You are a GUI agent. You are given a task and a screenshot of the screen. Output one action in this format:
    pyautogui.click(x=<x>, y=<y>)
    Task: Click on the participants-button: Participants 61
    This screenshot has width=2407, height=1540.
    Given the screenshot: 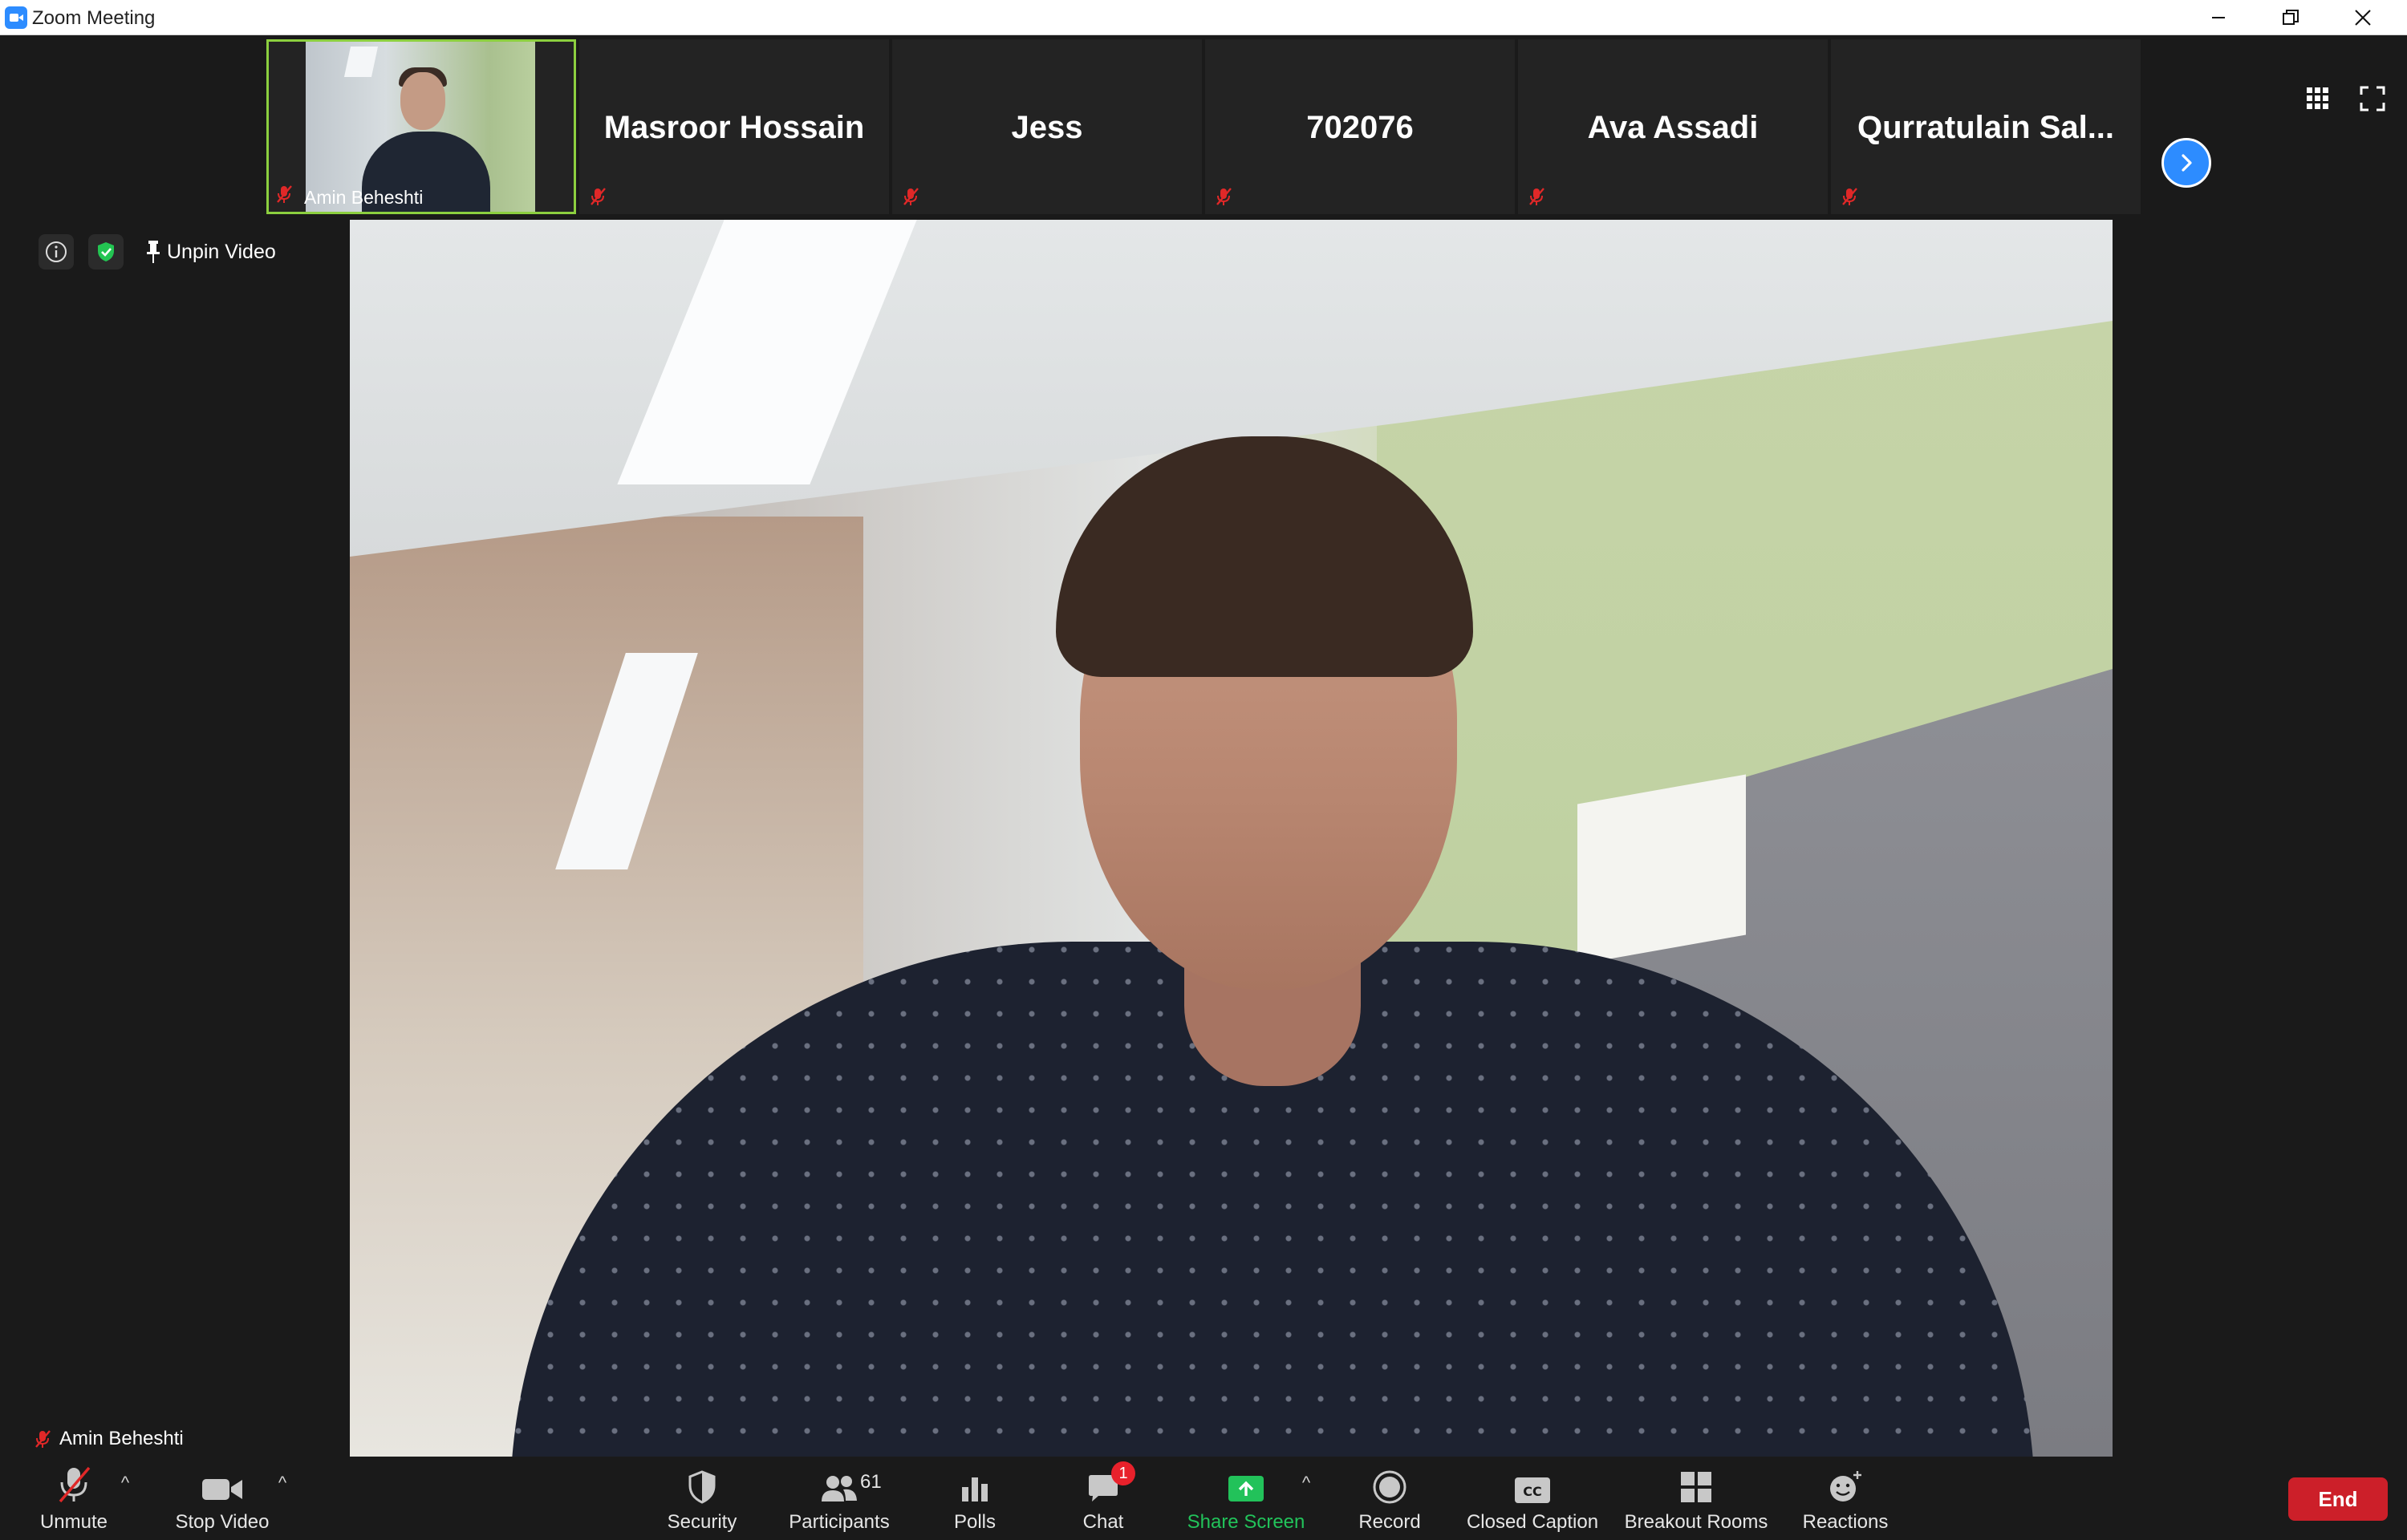 What is the action you would take?
    pyautogui.click(x=839, y=1498)
    